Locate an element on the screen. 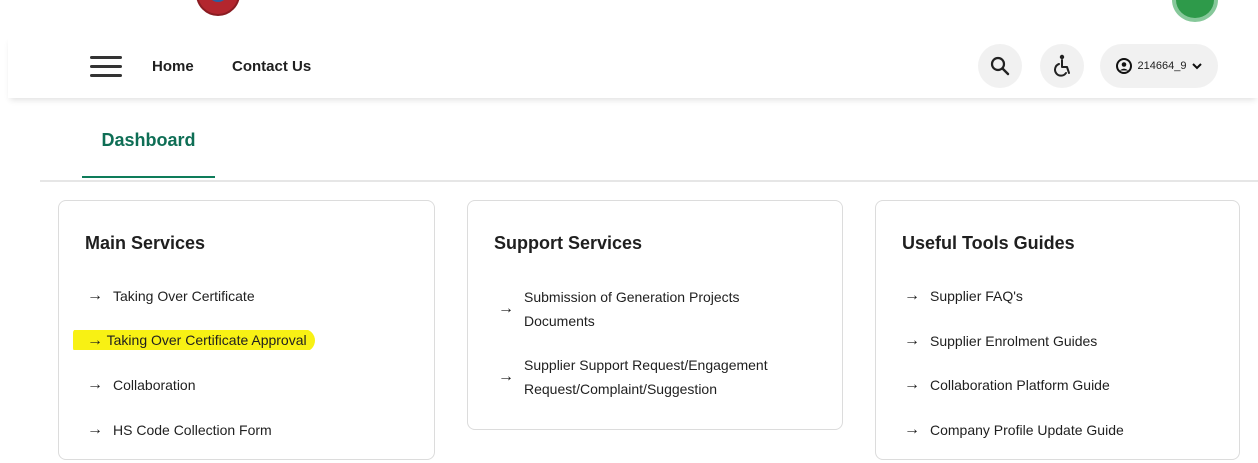 This screenshot has height=463, width=1258. search-icon is located at coordinates (1000, 66).